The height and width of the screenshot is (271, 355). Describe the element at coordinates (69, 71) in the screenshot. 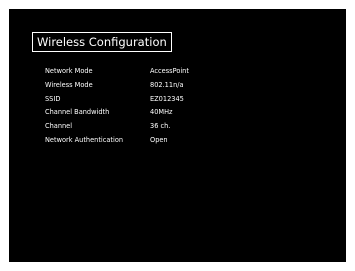

I see `setting-label: Network Mode` at that location.